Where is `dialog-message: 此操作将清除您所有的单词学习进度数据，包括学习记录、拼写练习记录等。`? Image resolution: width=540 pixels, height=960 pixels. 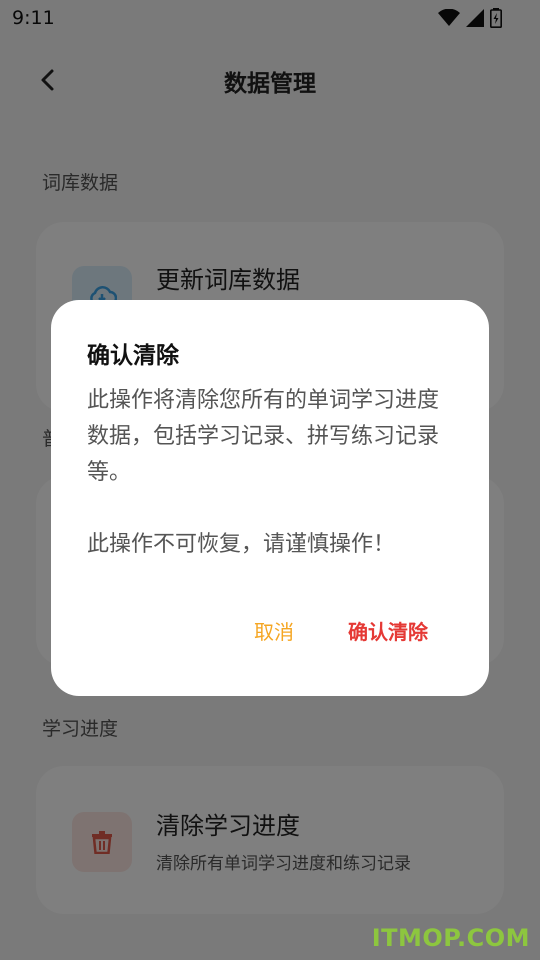
dialog-message: 此操作将清除您所有的单词学习进度数据，包括学习记录、拼写练习记录等。 is located at coordinates (263, 436).